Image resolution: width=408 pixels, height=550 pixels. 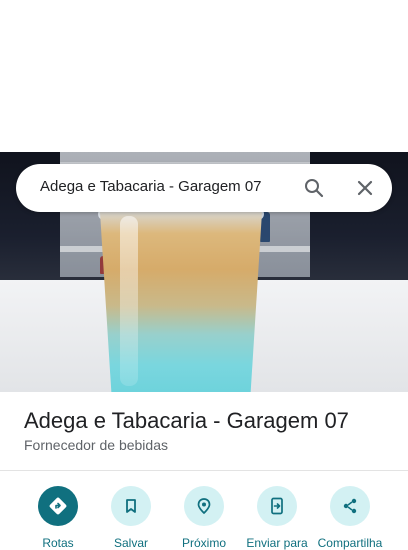 I want to click on directions-label: Rotas, so click(x=58, y=543).